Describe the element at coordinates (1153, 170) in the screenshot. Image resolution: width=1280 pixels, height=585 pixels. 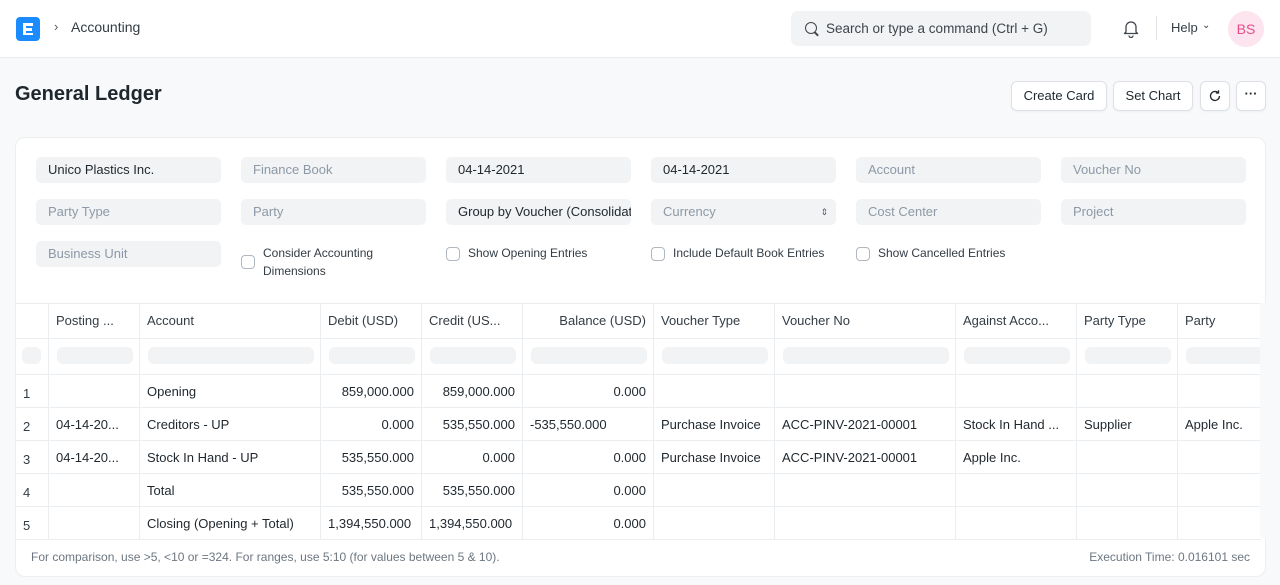
I see `voucher-no-filter: Voucher No` at that location.